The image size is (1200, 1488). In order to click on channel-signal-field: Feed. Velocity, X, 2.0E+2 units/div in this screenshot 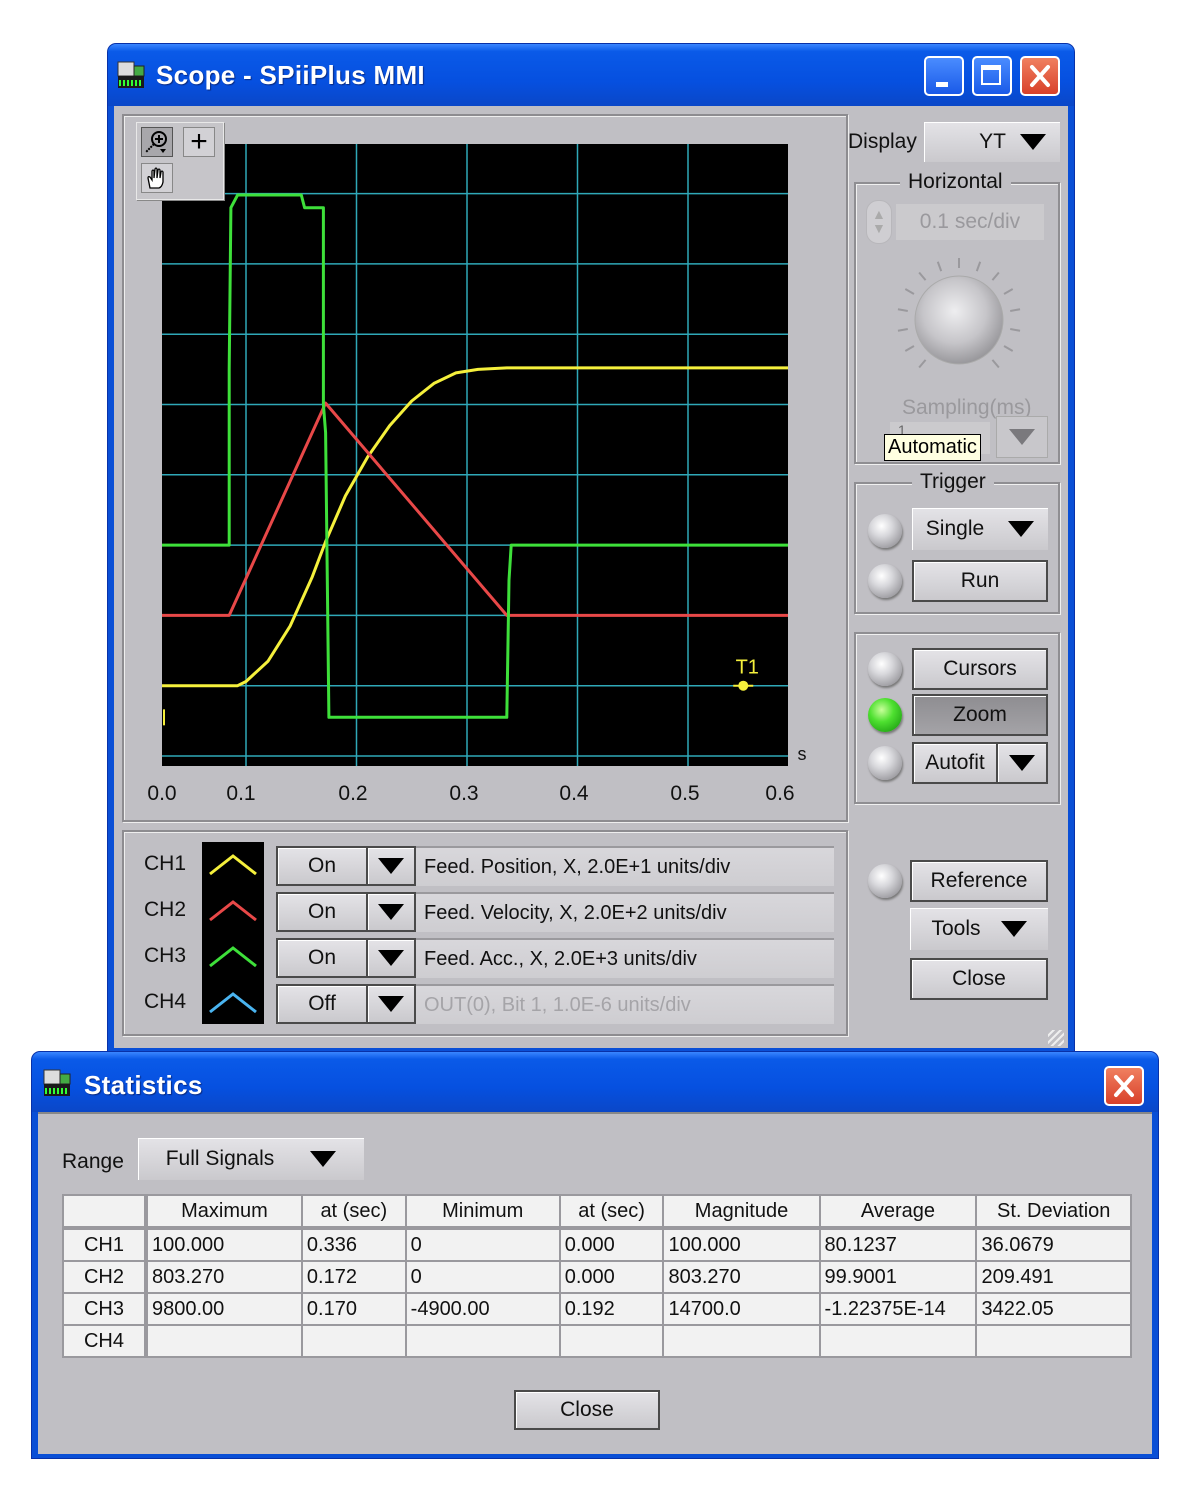, I will do `click(625, 912)`.